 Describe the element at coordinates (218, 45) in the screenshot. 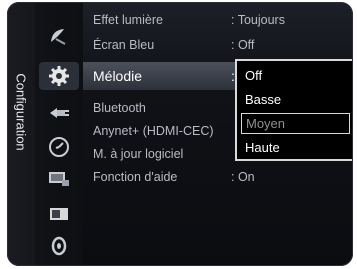

I see `menu-item-ecran-bleu: Écran Bleu : Off` at that location.